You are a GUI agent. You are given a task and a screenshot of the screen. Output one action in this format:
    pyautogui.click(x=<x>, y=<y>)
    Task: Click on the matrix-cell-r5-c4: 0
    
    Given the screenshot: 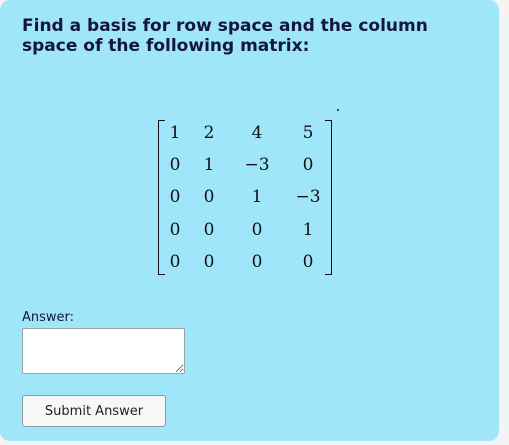 What is the action you would take?
    pyautogui.click(x=308, y=262)
    